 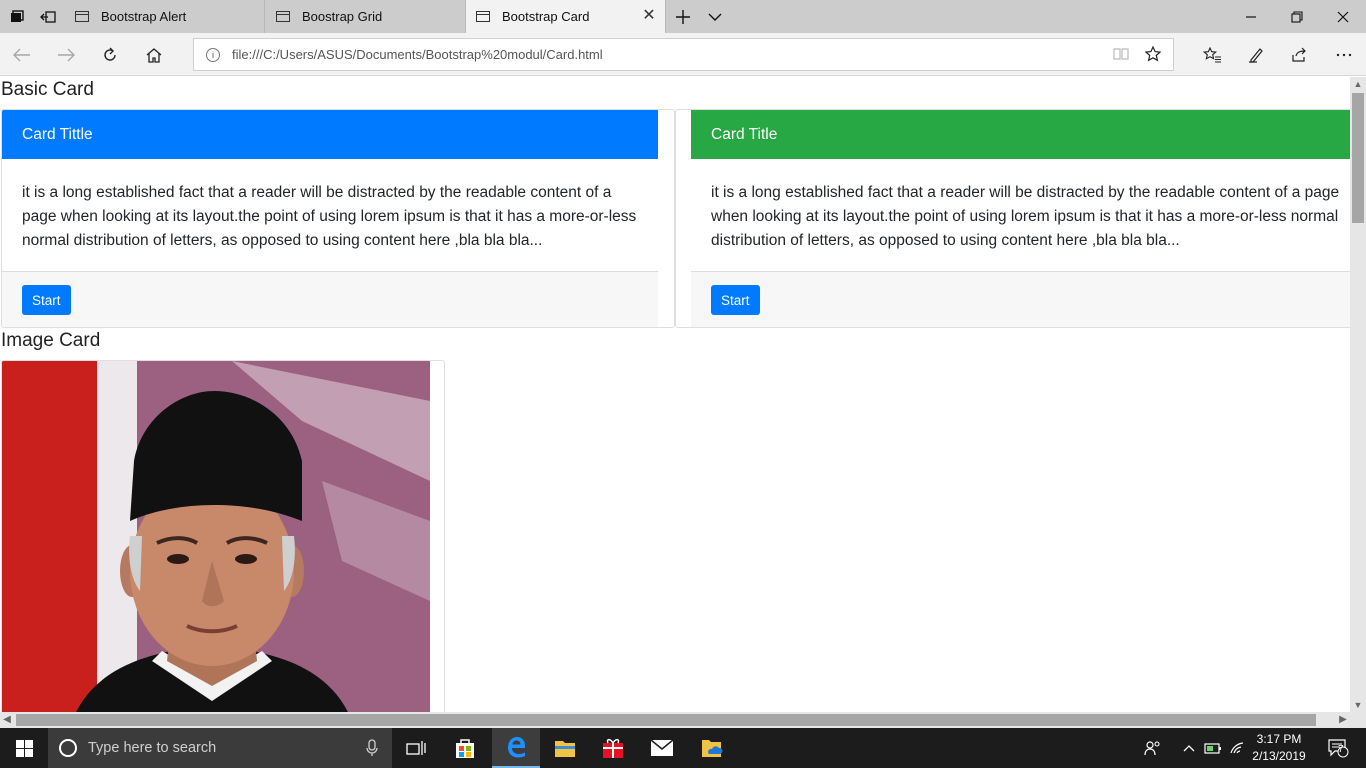 What do you see at coordinates (1297, 16) in the screenshot?
I see `restore-button` at bounding box center [1297, 16].